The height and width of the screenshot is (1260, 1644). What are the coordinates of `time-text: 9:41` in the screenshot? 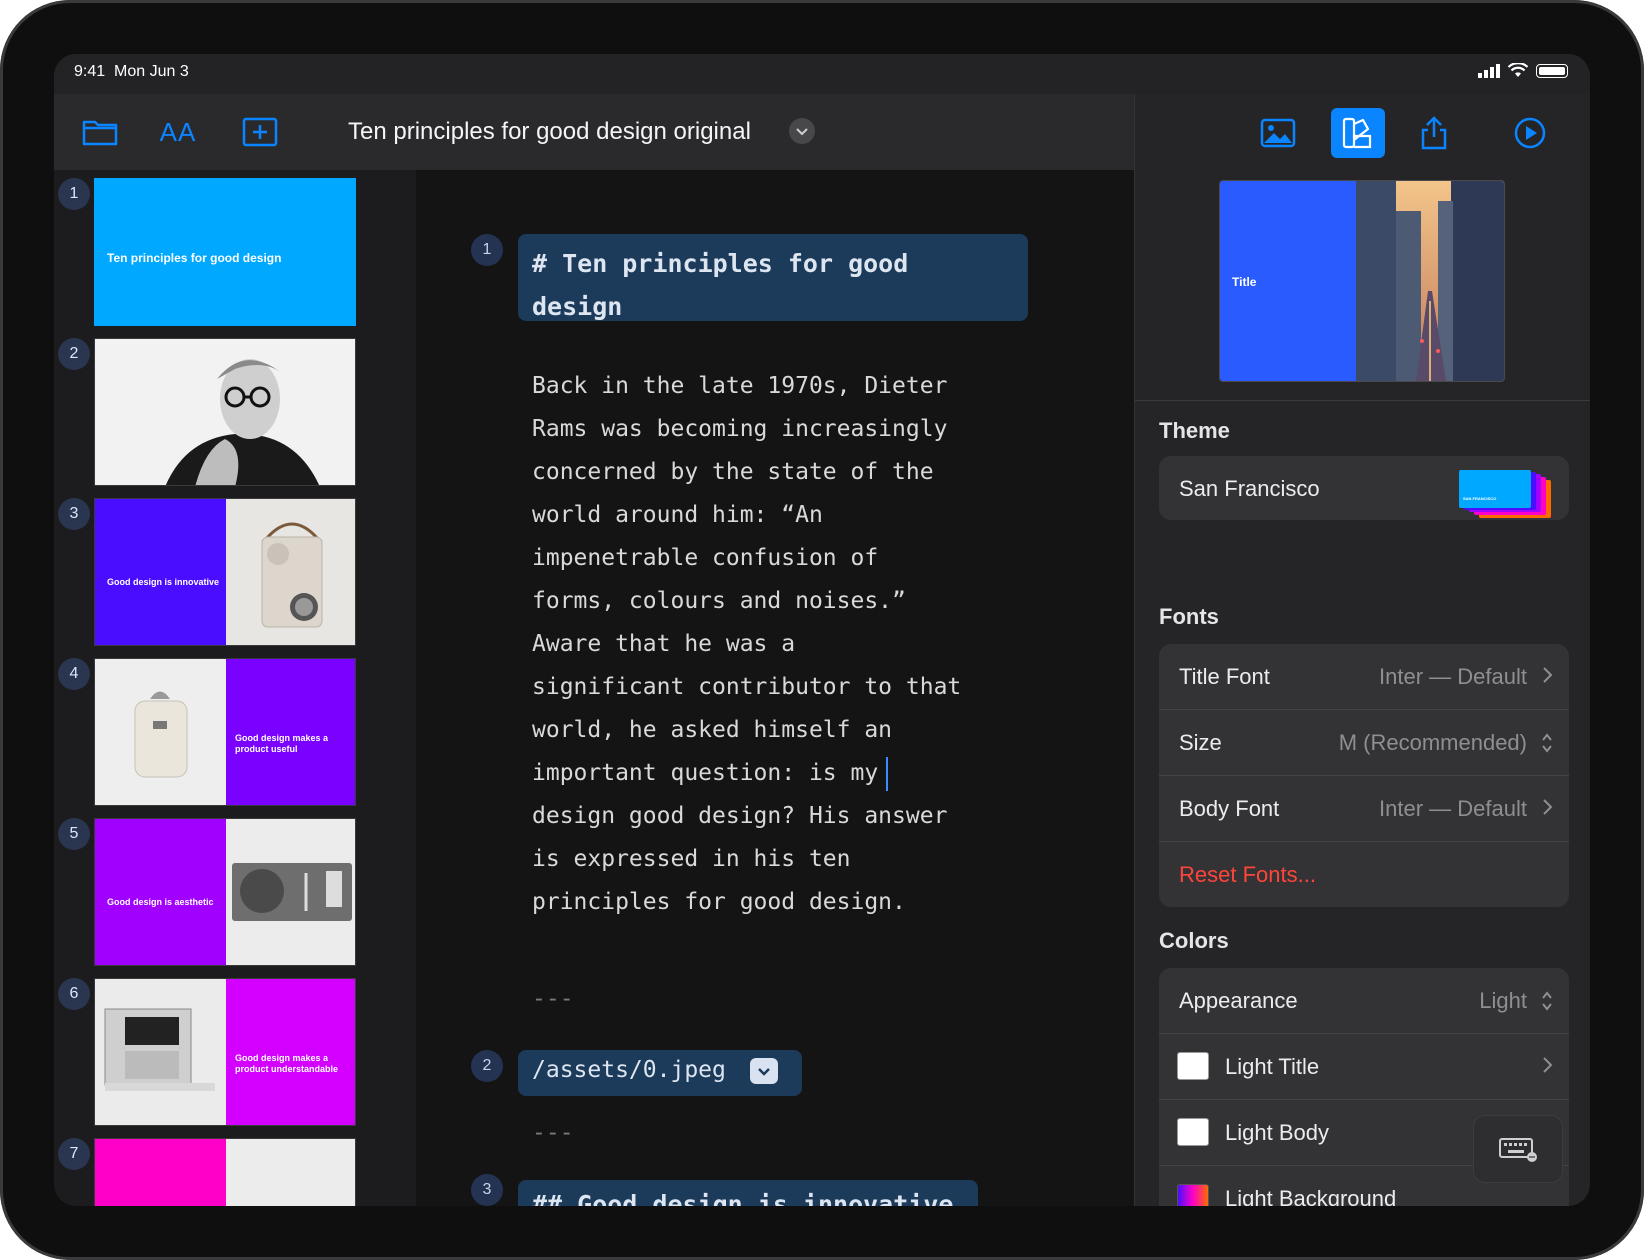 It's located at (90, 71).